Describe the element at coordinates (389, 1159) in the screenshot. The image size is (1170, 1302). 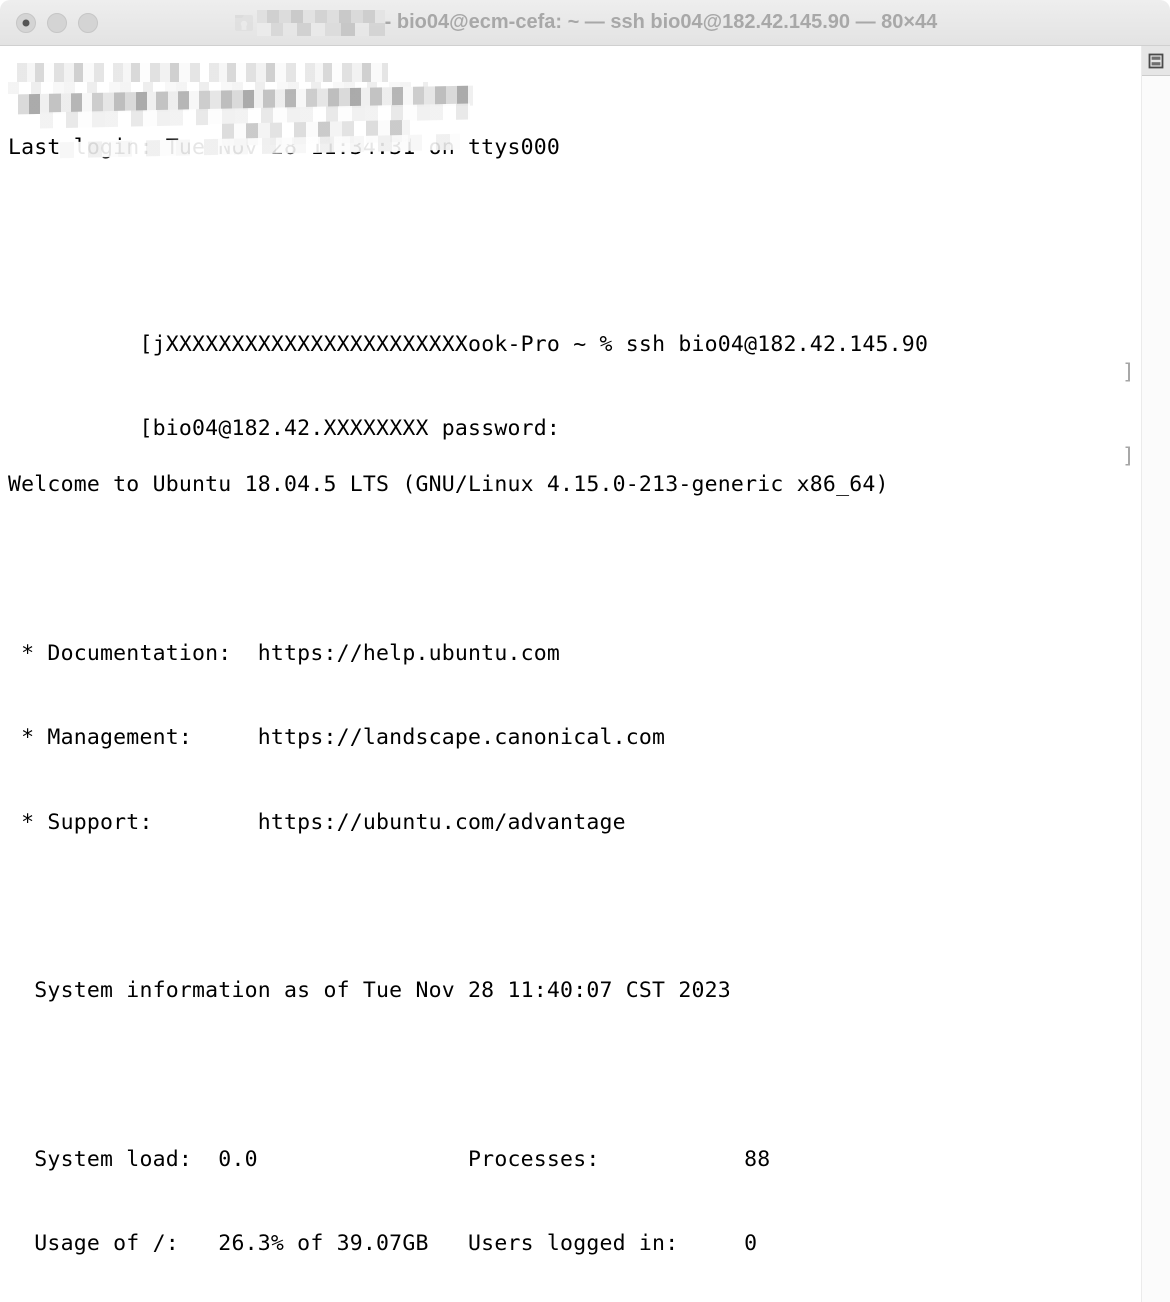
I see `terminal-line: System load: 0.0 Processes: 88` at that location.